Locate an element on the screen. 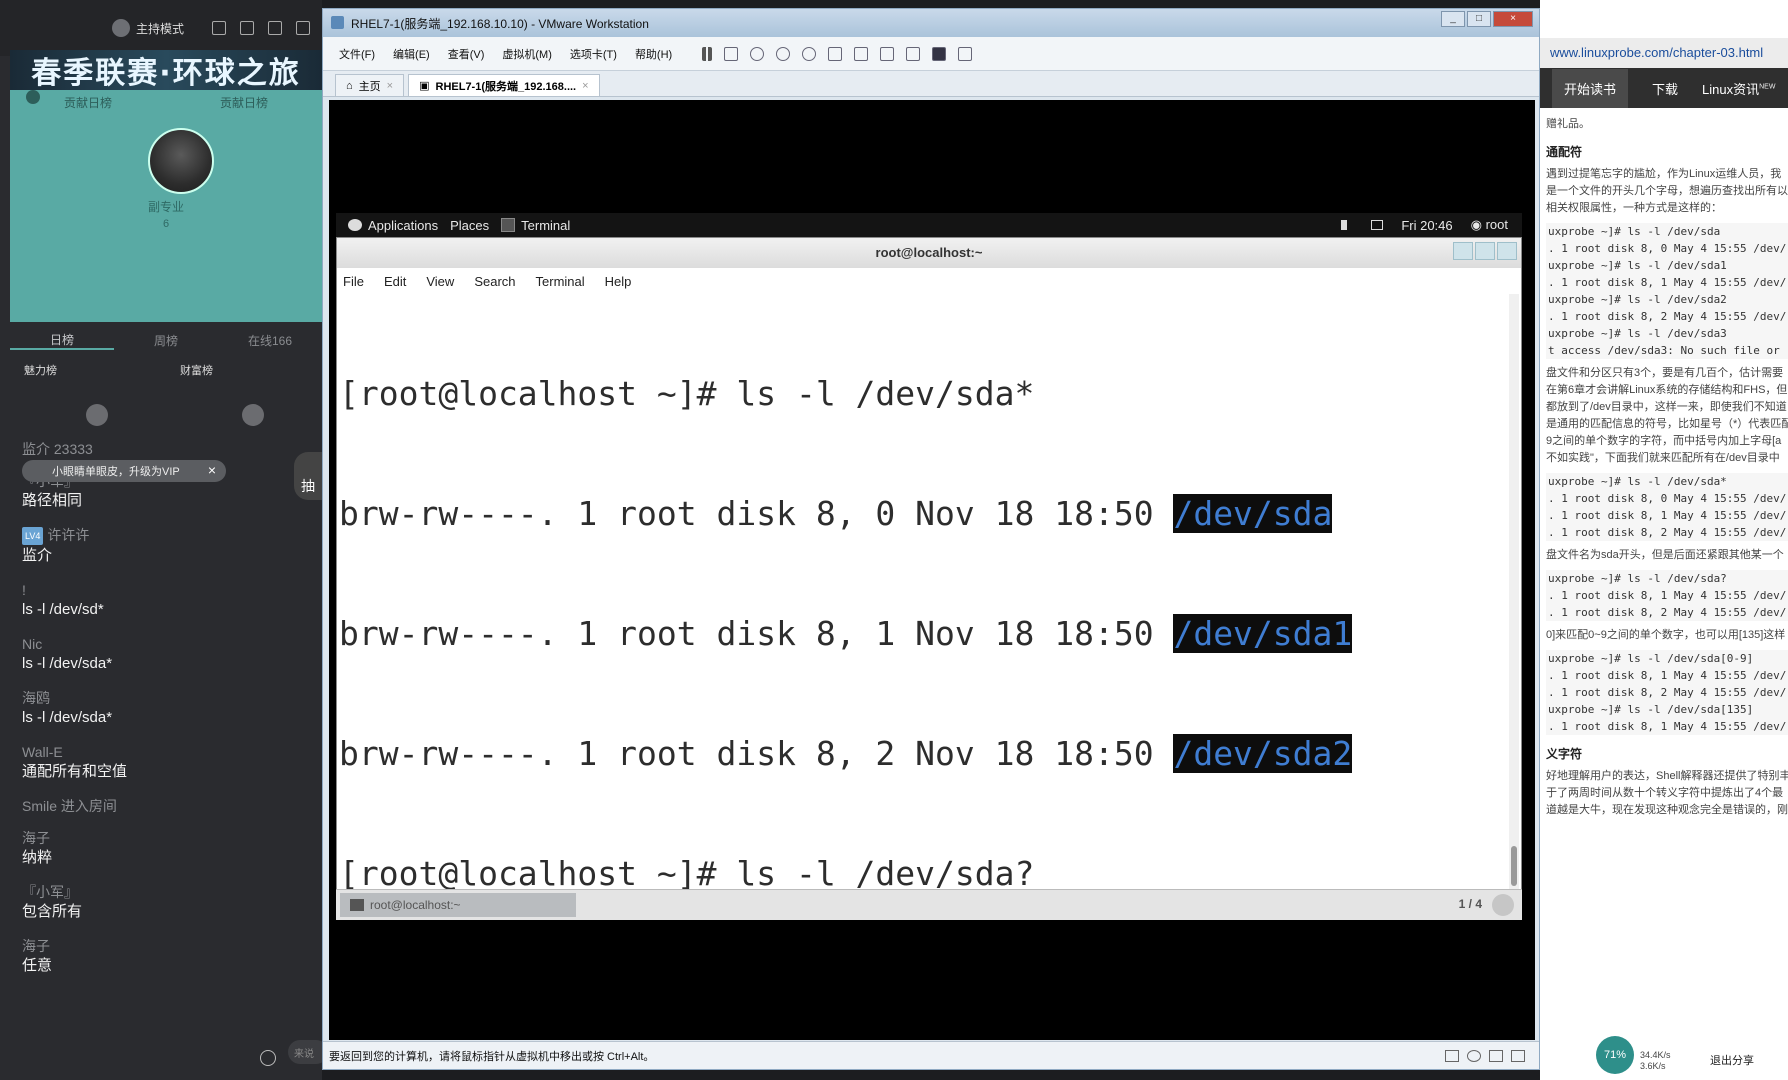  snapshot-manager-icon is located at coordinates (809, 53).